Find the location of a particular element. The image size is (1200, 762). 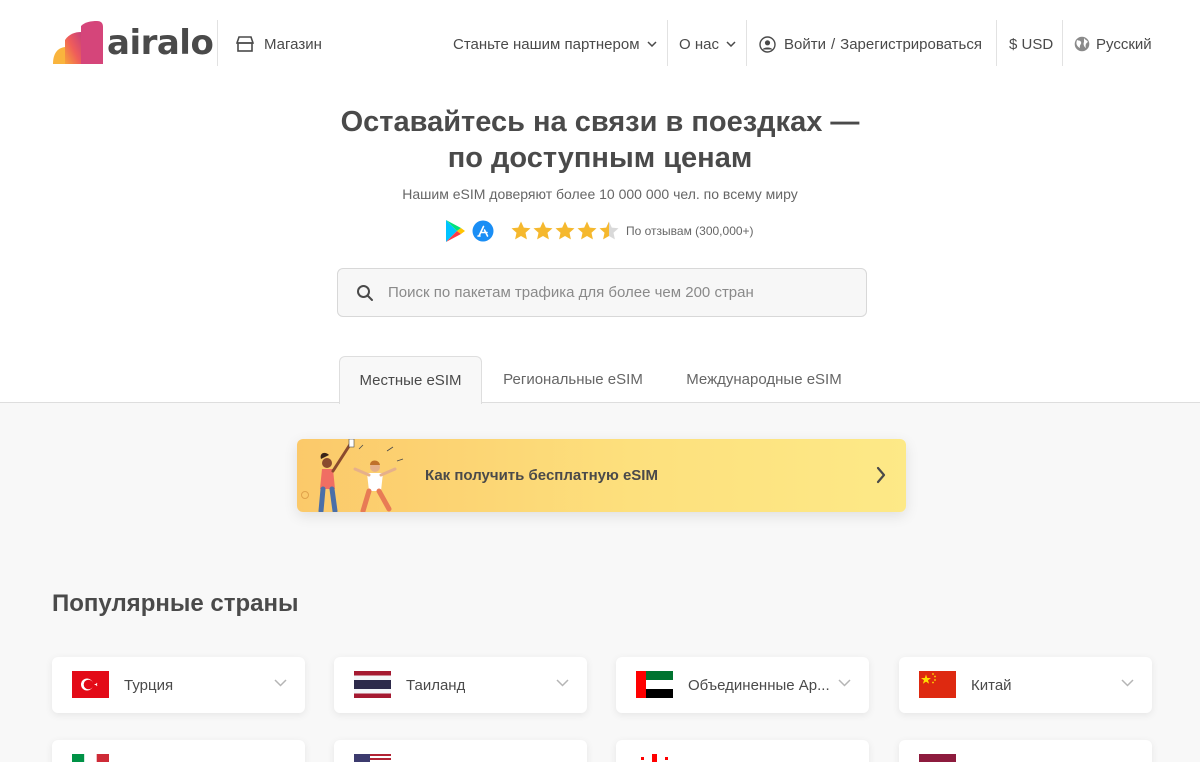

store-icon is located at coordinates (245, 44).